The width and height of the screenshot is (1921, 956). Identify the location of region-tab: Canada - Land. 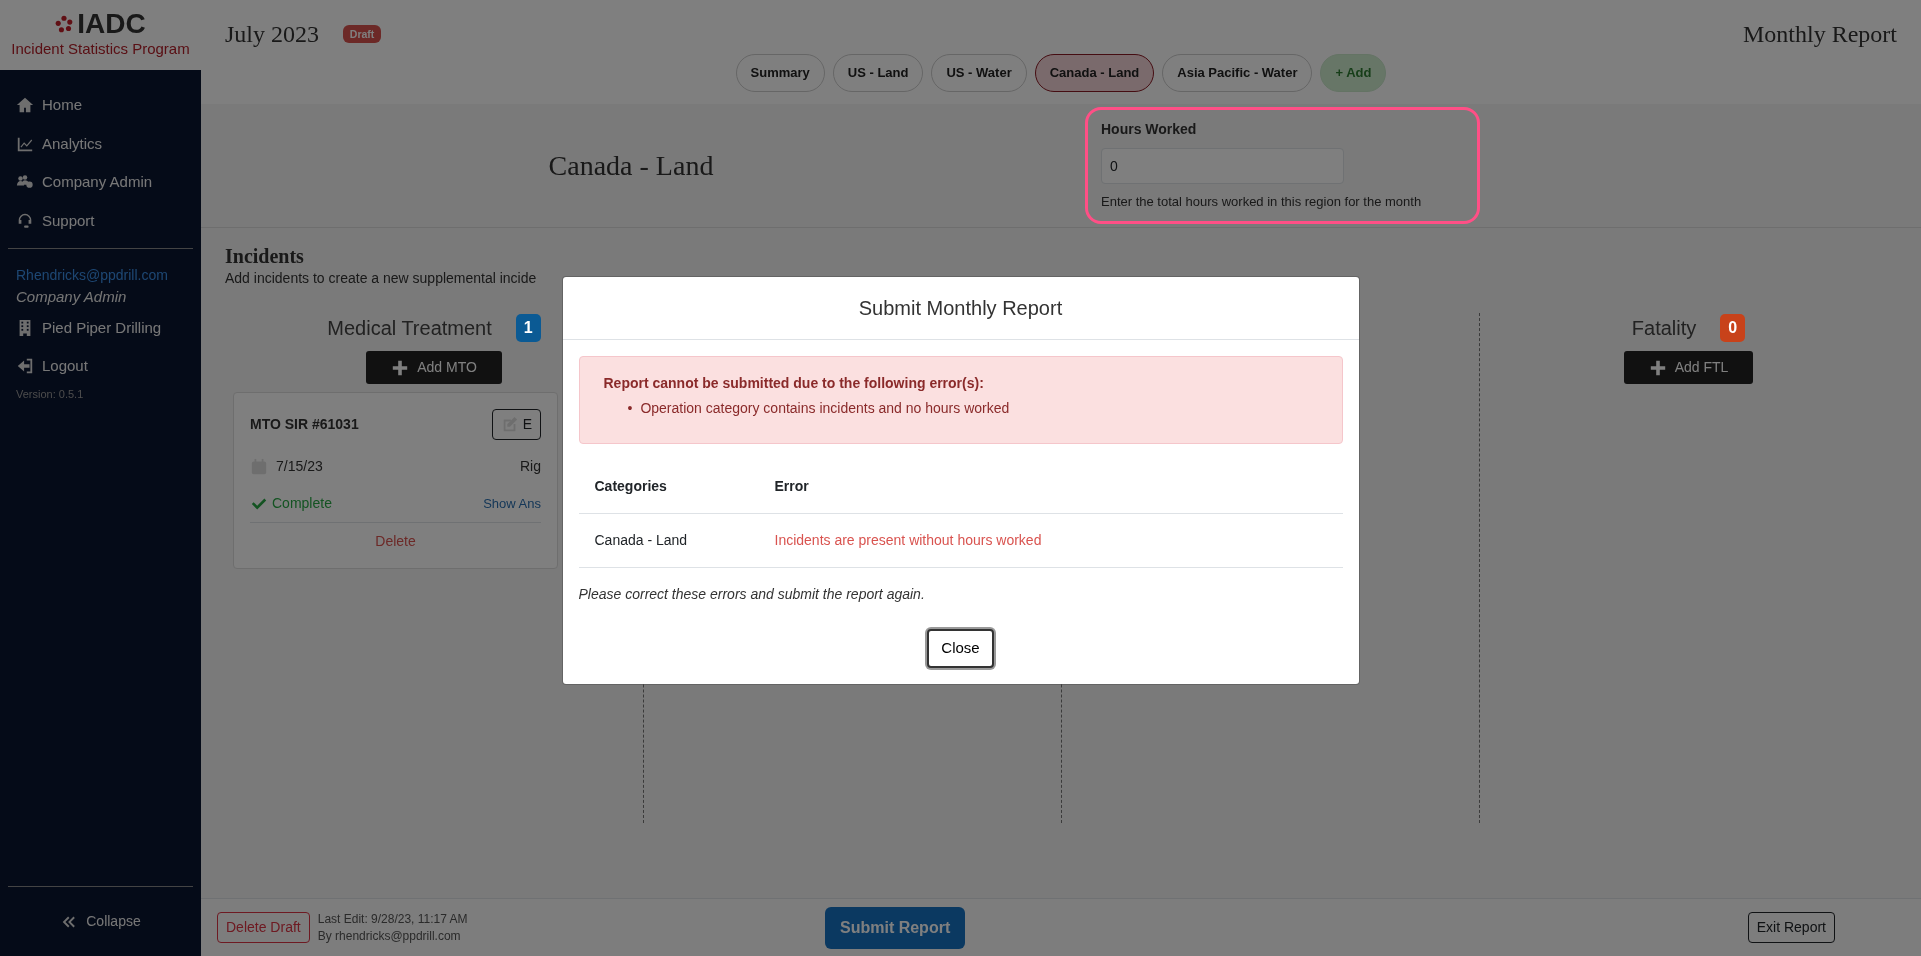
(1094, 73).